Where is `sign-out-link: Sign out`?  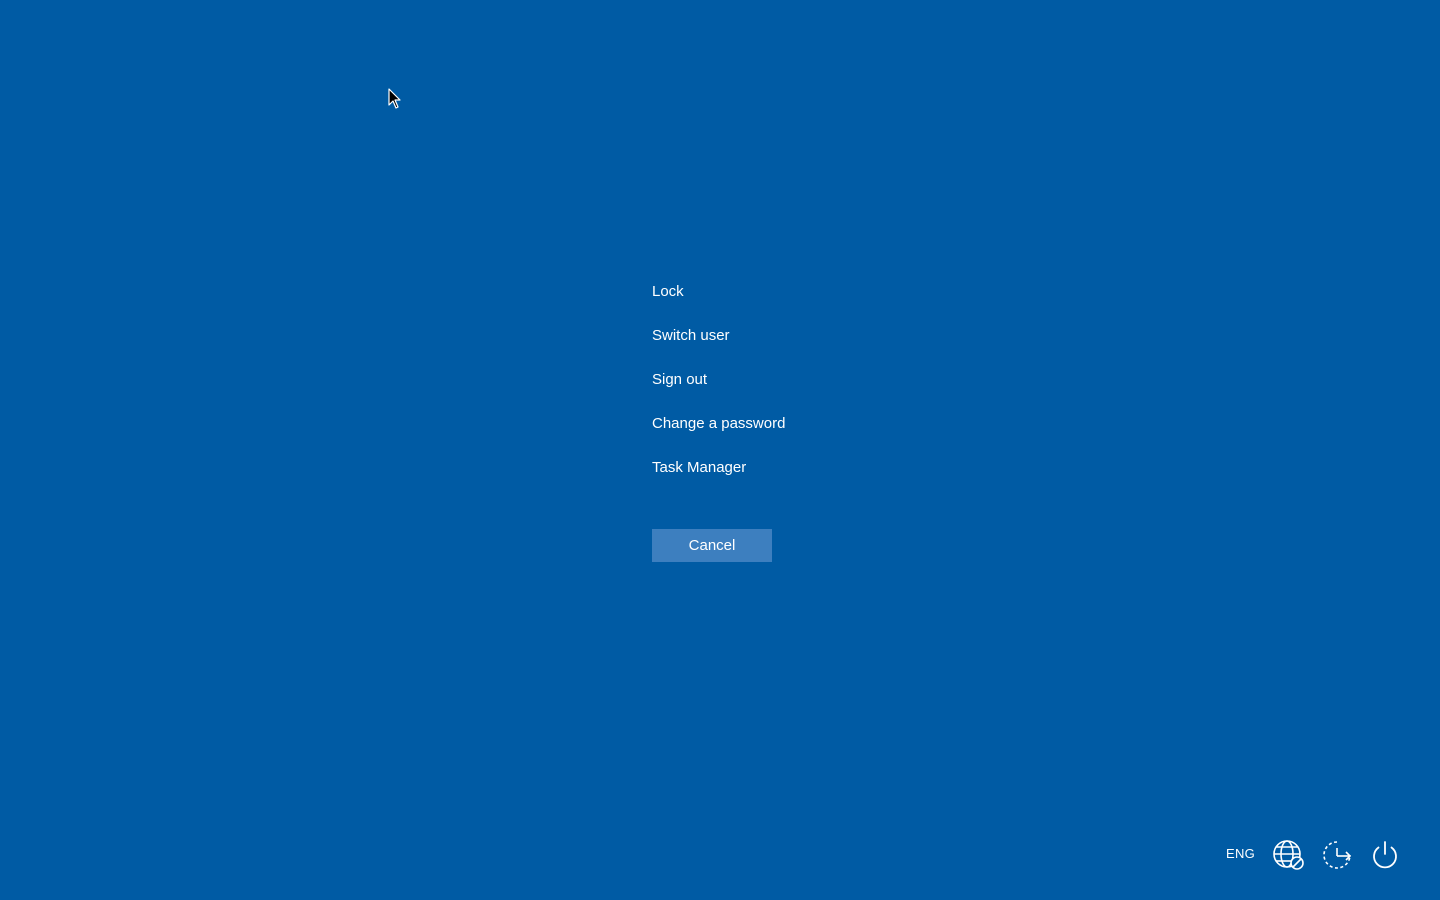
sign-out-link: Sign out is located at coordinates (802, 390).